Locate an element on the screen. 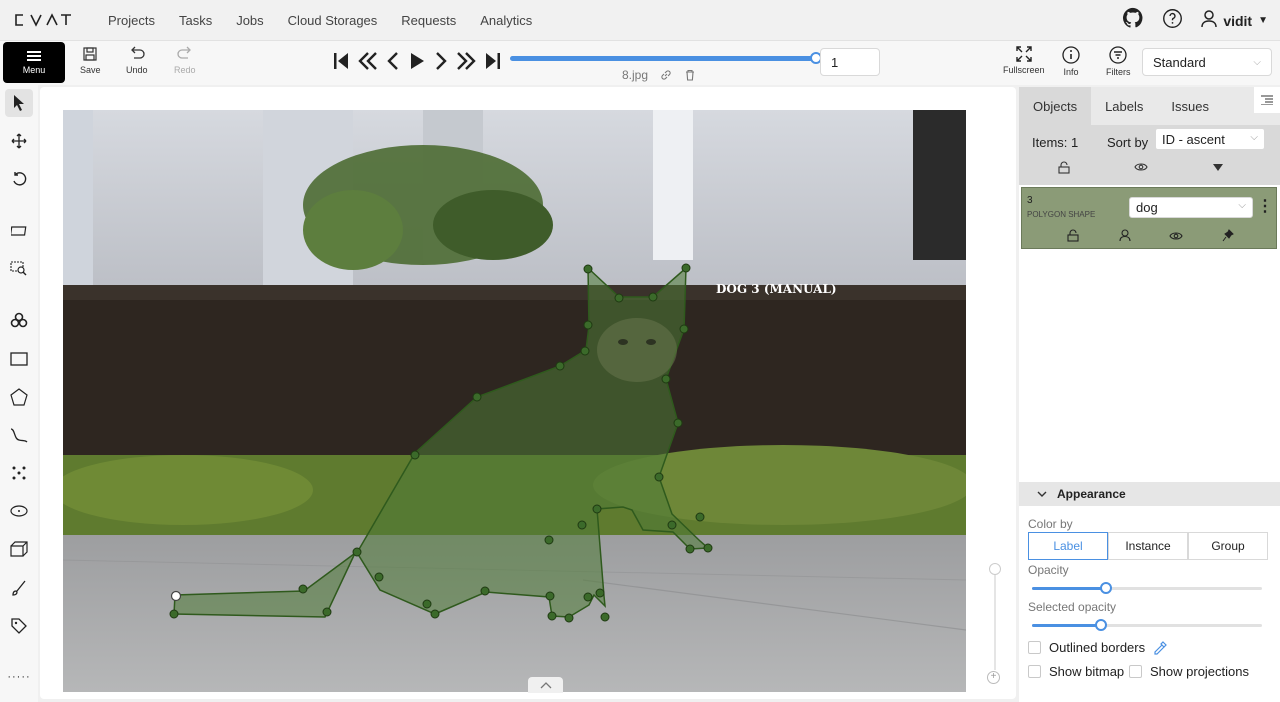 This screenshot has height=702, width=1280. zoom-region-icon is located at coordinates (18, 268).